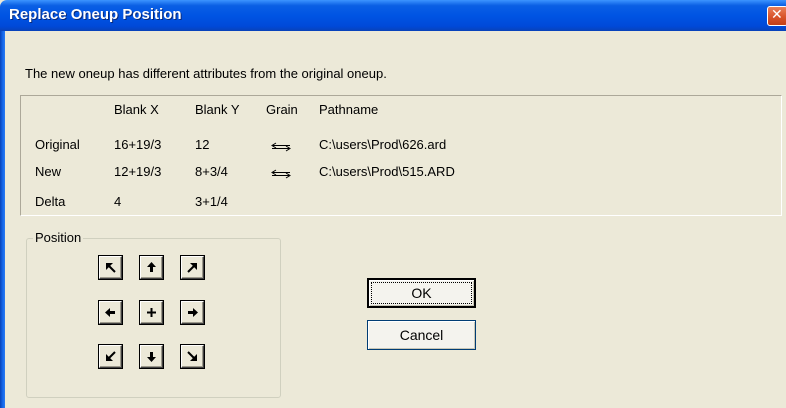  I want to click on arrow-up-right-icon, so click(192, 268).